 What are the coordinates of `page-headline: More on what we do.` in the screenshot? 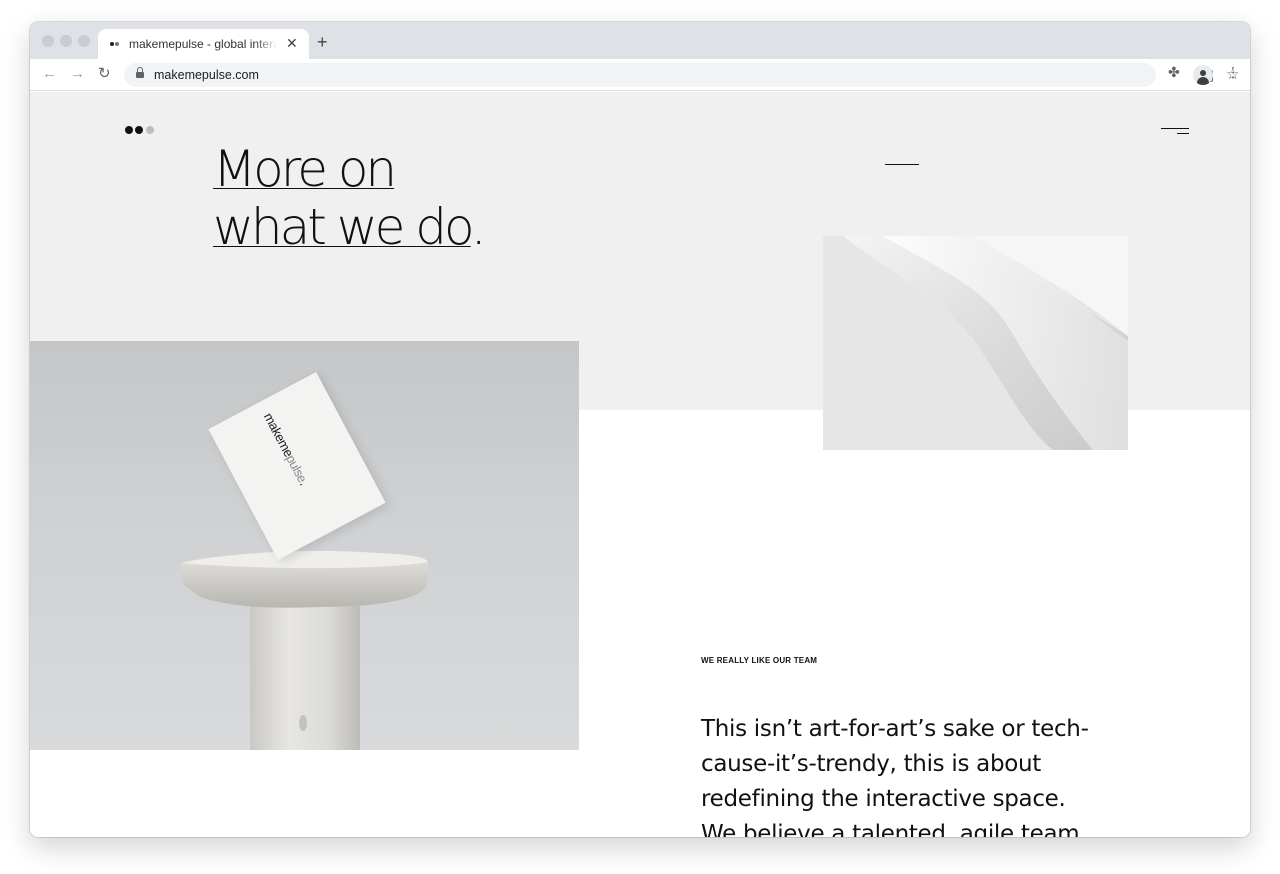 It's located at (350, 198).